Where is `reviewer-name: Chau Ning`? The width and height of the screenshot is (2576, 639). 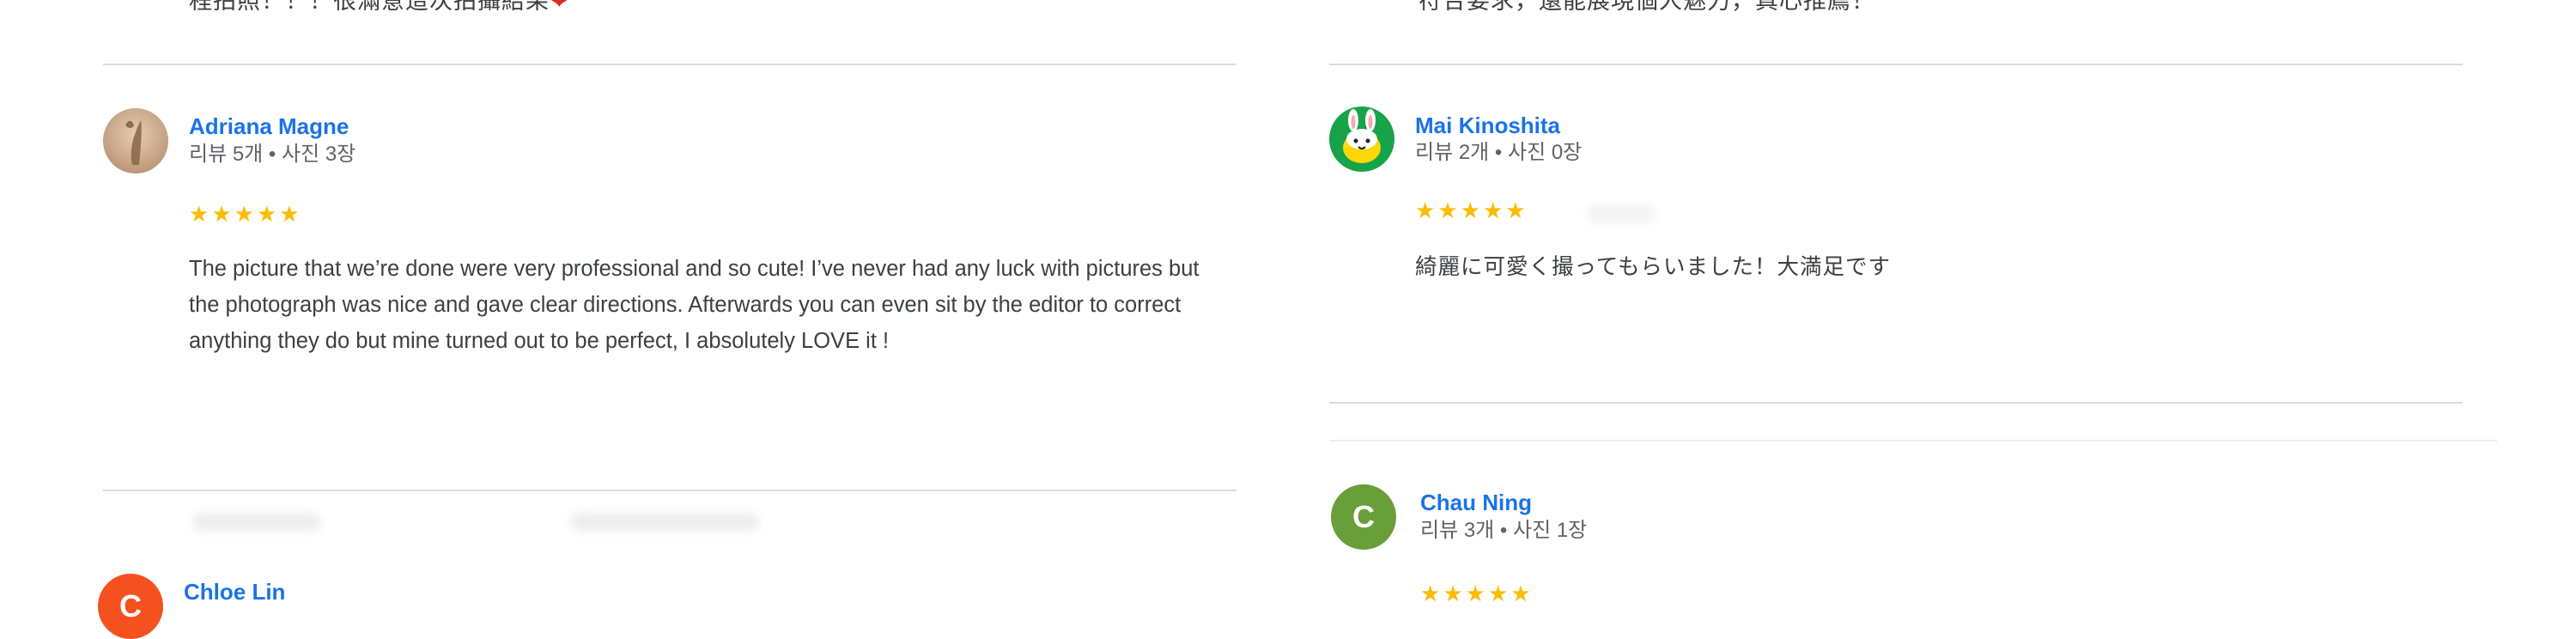 reviewer-name: Chau Ning is located at coordinates (1476, 502).